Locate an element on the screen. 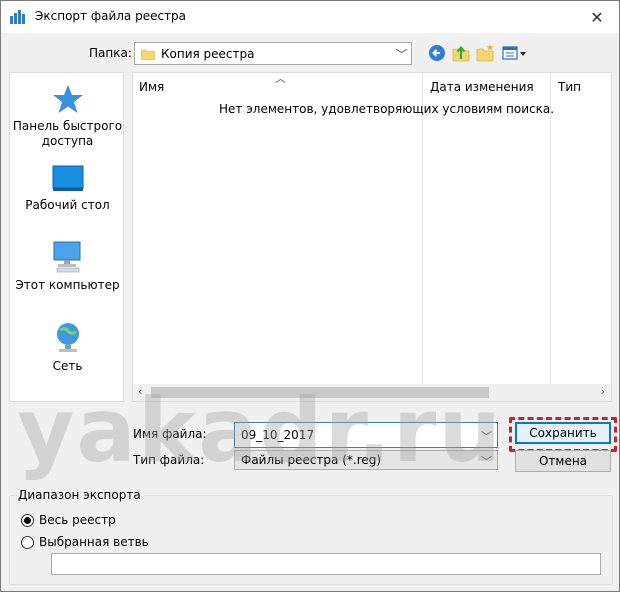  radio-selected-branch: Выбранная ветвь is located at coordinates (85, 542).